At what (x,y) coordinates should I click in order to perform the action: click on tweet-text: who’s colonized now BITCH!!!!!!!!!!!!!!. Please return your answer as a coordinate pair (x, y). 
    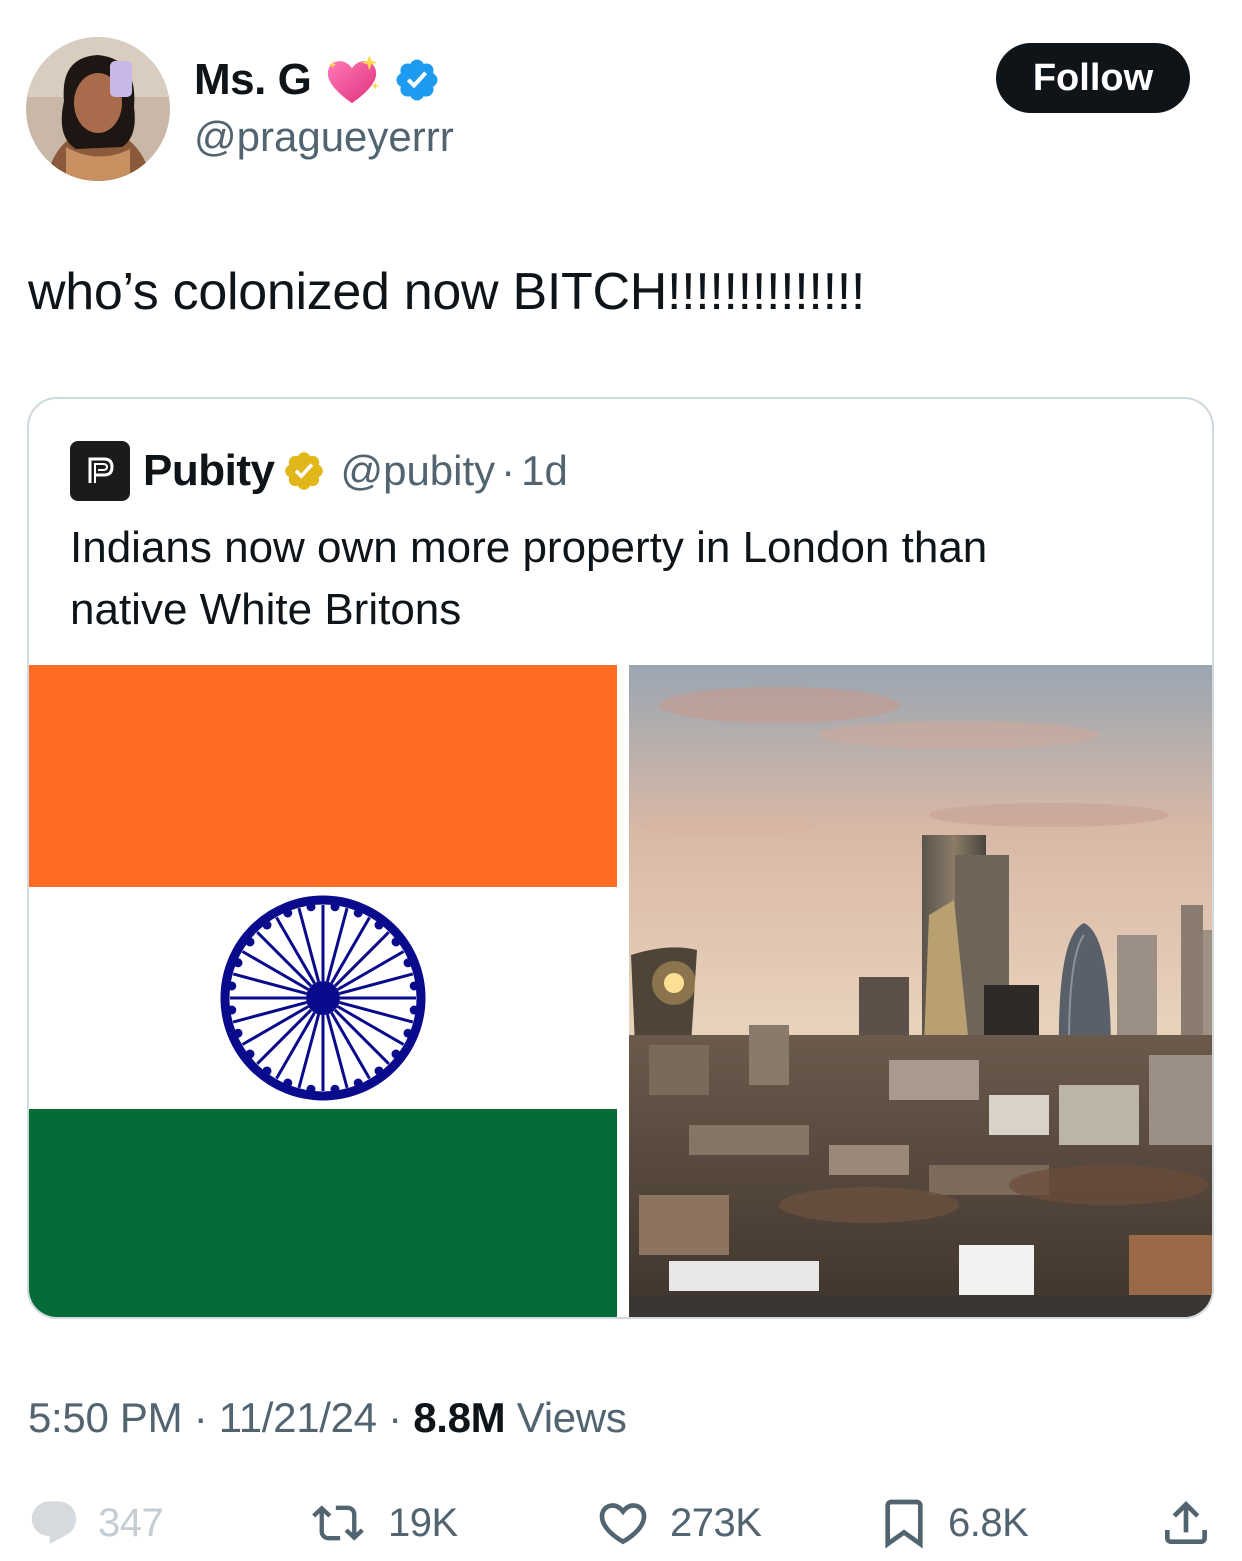
    Looking at the image, I should click on (447, 292).